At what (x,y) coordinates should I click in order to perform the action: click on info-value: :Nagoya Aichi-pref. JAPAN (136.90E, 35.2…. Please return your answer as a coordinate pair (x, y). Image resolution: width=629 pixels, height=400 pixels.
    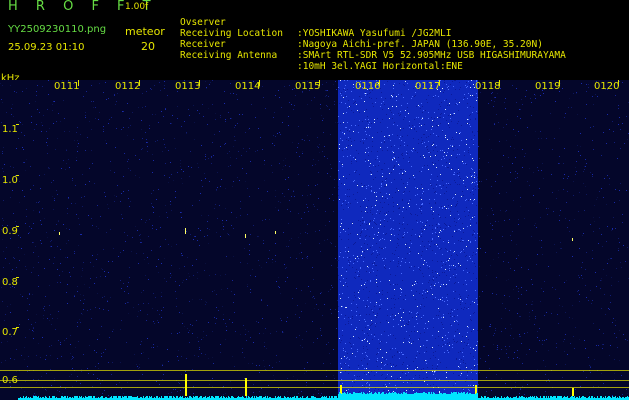
    Looking at the image, I should click on (420, 44).